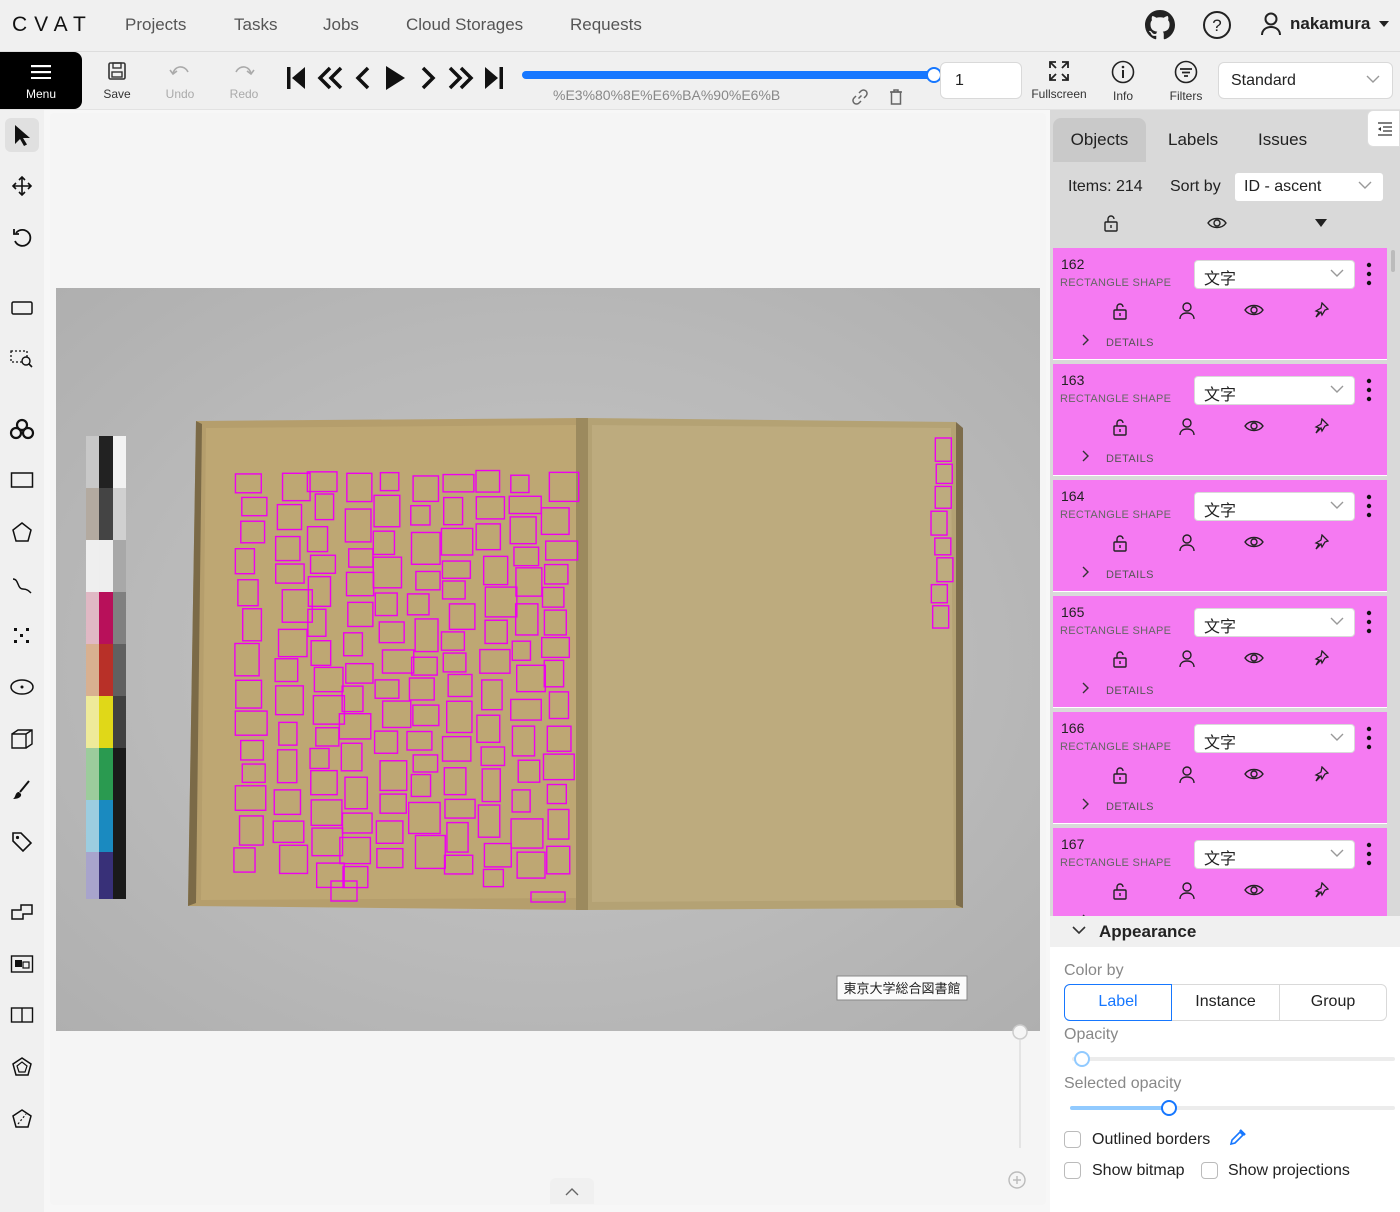 This screenshot has width=1400, height=1212. I want to click on draw-rectangle-tool, so click(22, 480).